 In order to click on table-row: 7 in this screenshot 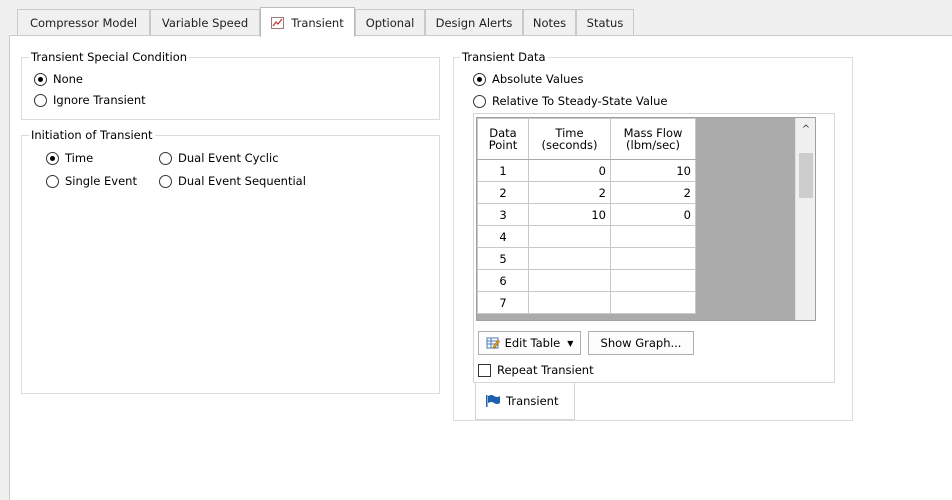, I will do `click(586, 302)`.